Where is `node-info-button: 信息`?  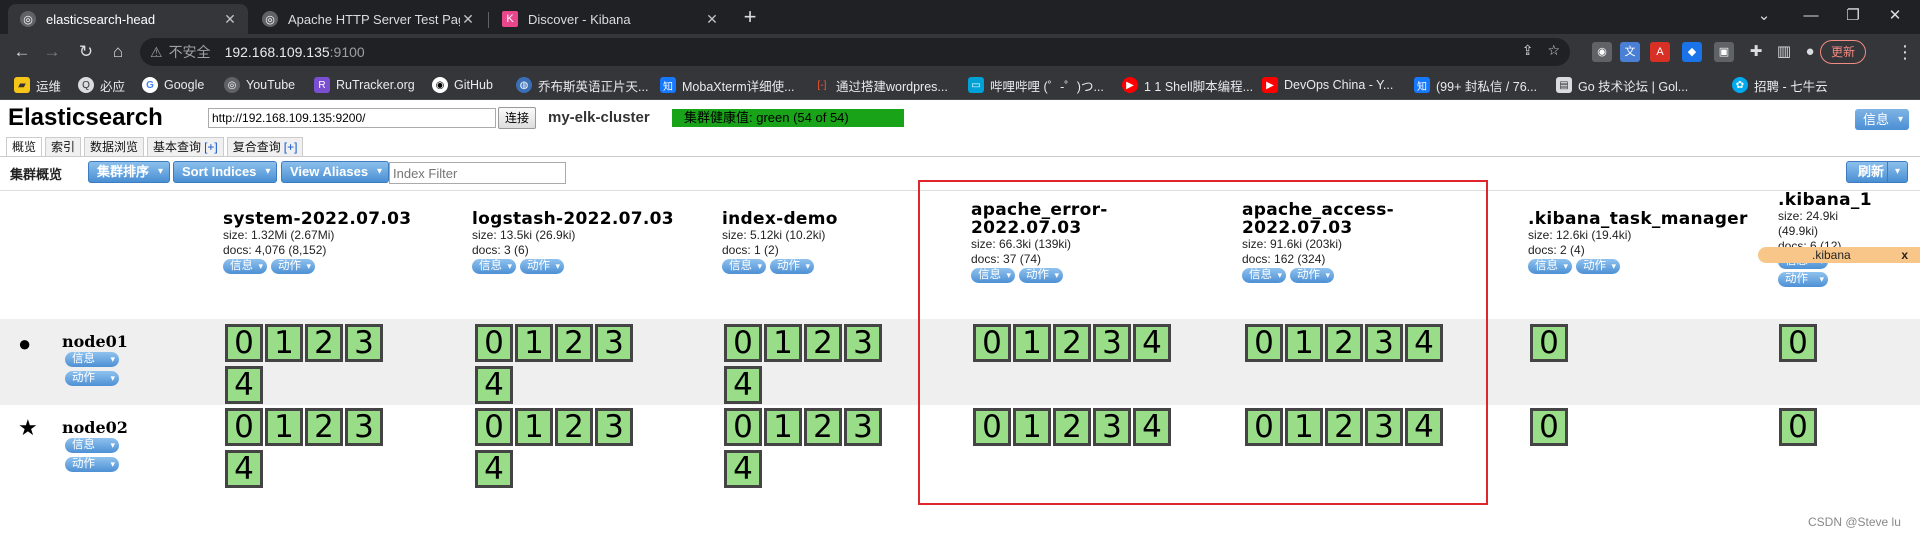
node-info-button: 信息 is located at coordinates (92, 359).